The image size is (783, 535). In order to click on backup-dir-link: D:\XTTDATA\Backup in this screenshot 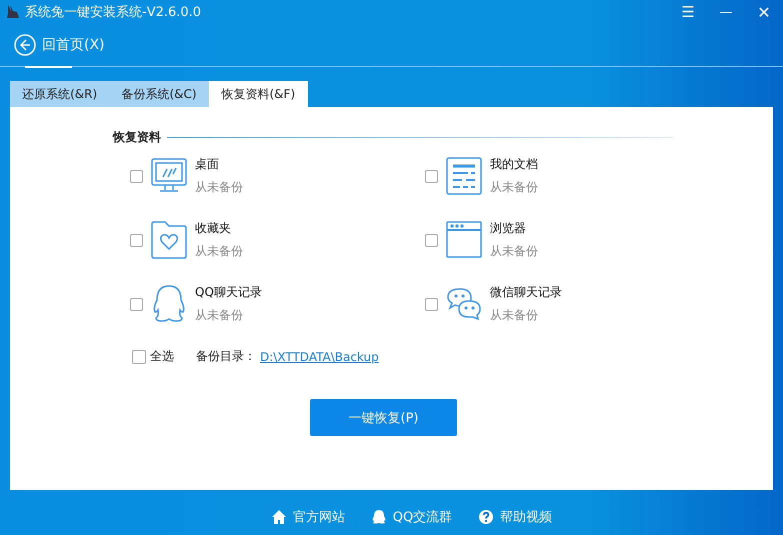, I will do `click(319, 357)`.